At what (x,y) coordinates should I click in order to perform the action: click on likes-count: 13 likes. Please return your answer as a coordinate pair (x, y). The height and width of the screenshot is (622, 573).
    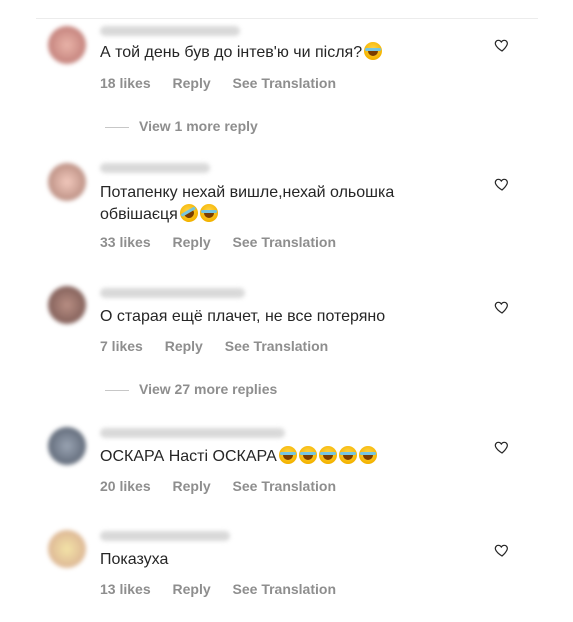
    Looking at the image, I should click on (125, 589).